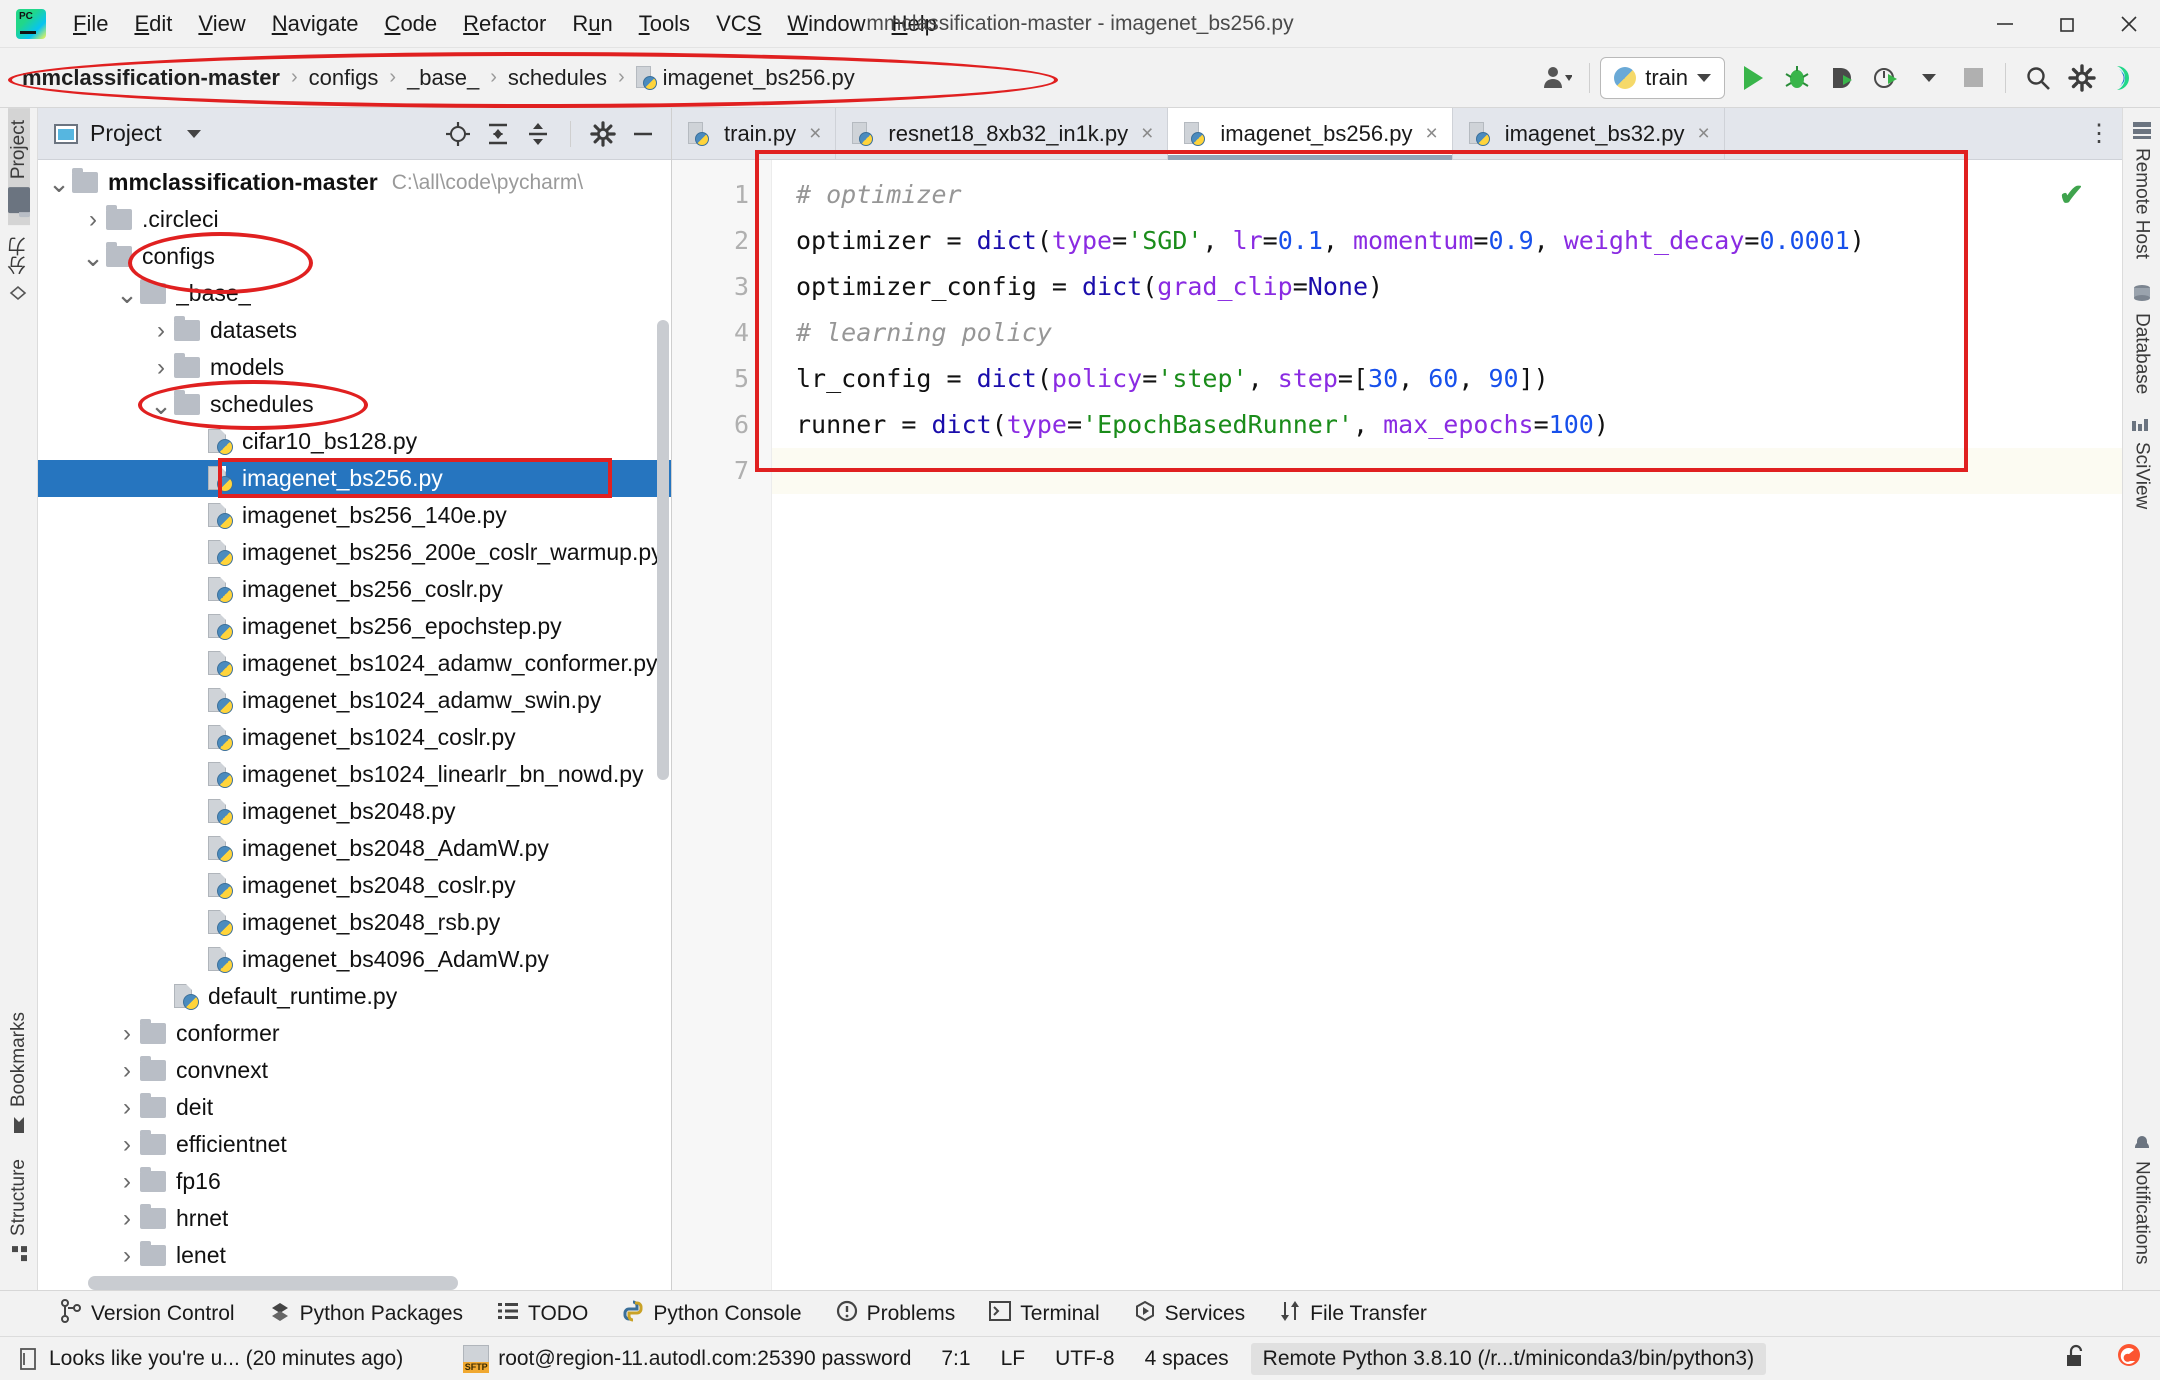  I want to click on profile-icon, so click(1885, 78).